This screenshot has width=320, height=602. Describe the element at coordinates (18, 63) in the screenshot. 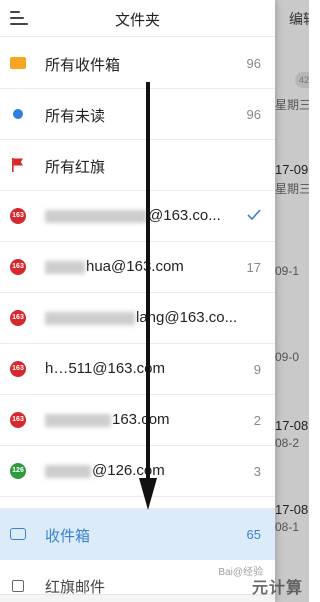

I see `inbox-all-icon` at that location.